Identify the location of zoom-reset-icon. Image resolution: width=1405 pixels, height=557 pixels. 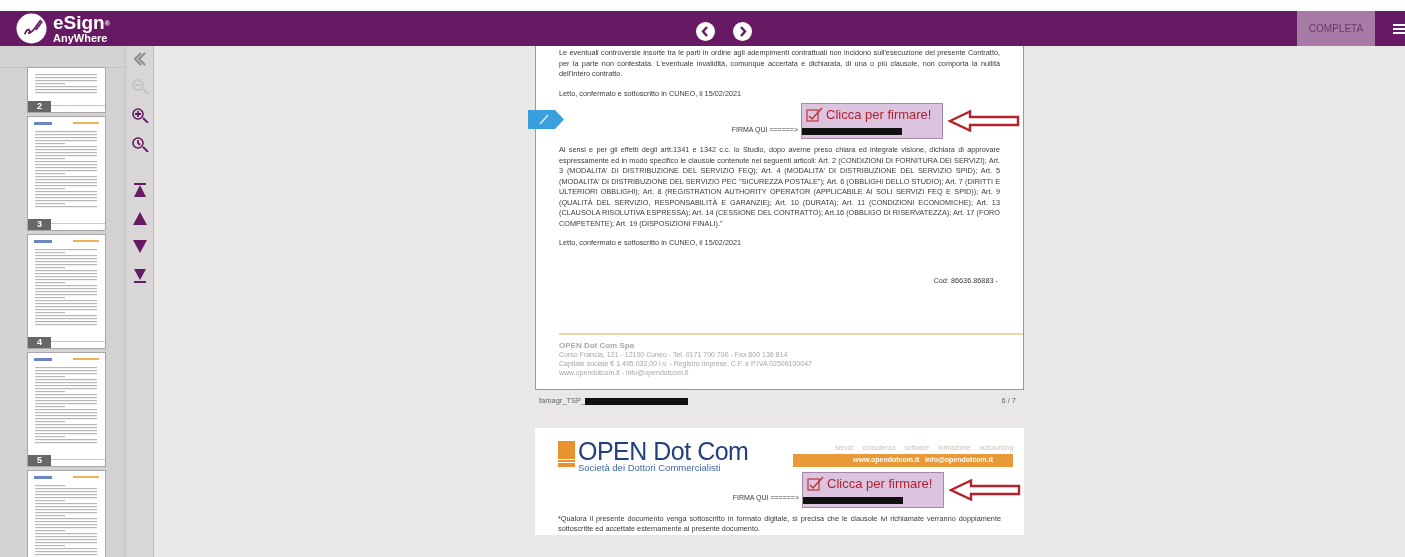
(139, 143).